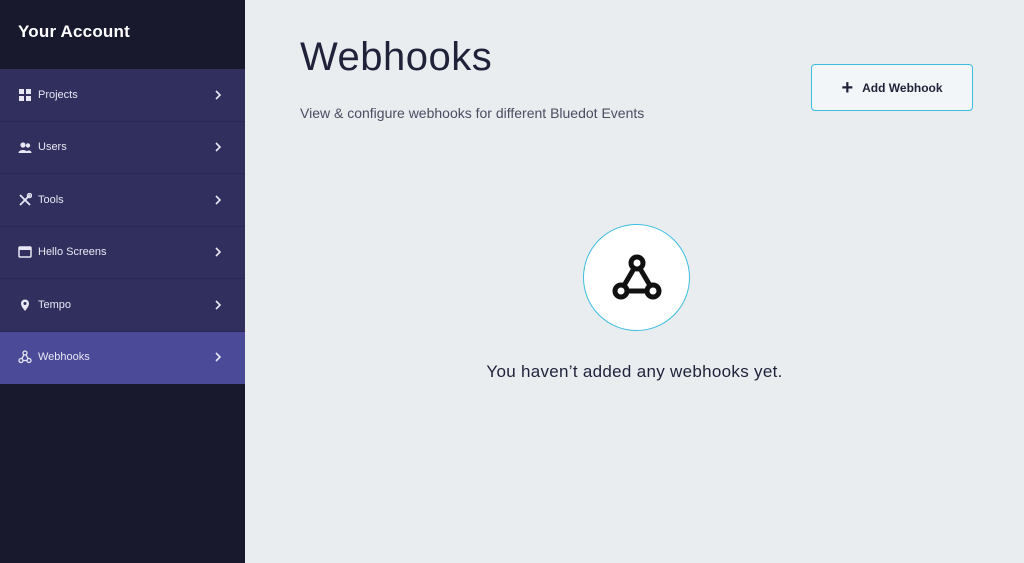 This screenshot has height=563, width=1024. Describe the element at coordinates (122, 357) in the screenshot. I see `sidebar-item-webhooks: Webhooks` at that location.